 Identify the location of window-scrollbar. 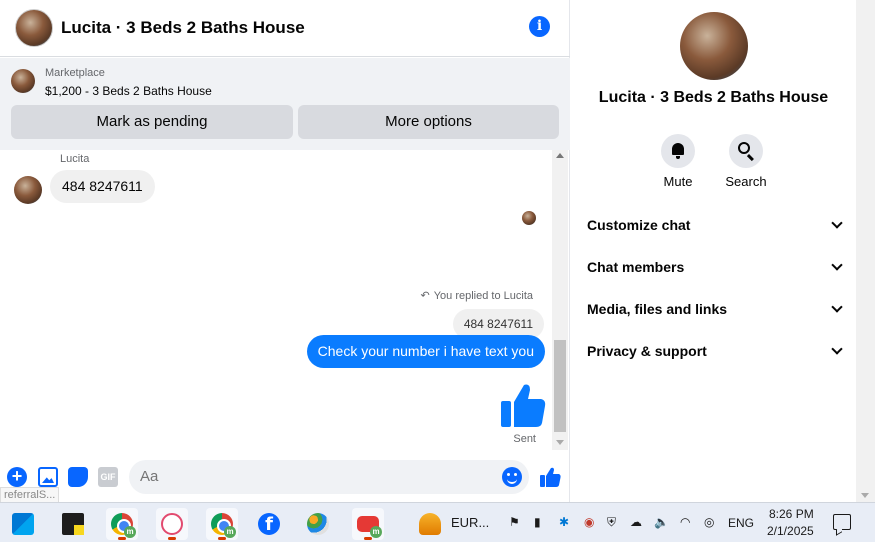
(865, 251).